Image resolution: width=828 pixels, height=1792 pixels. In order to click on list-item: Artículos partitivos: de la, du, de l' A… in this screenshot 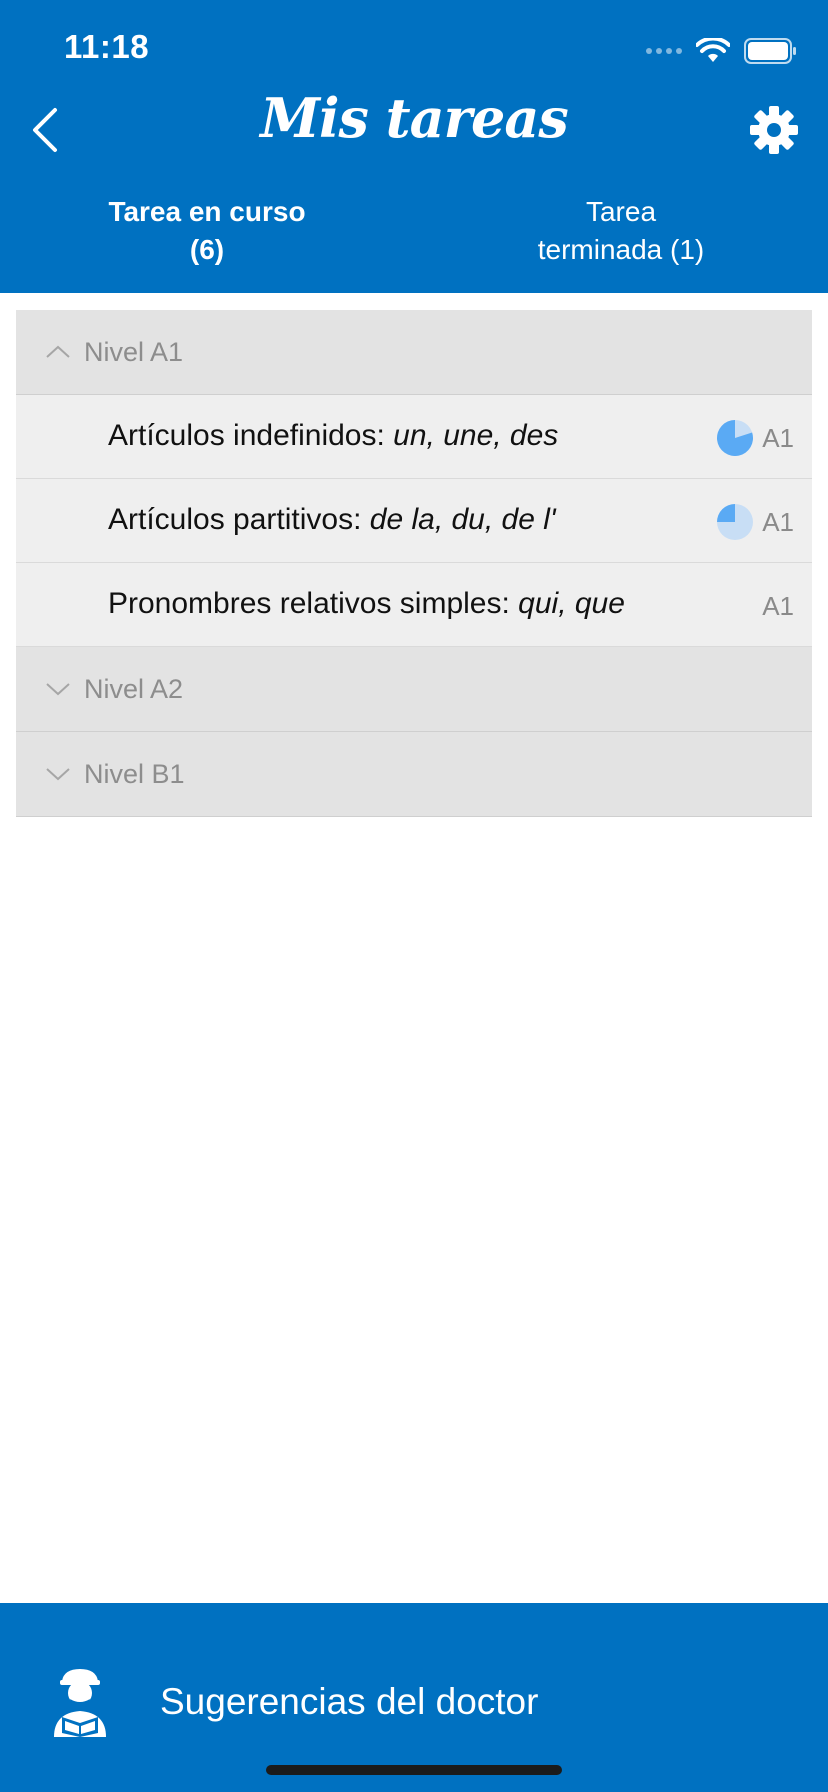, I will do `click(414, 521)`.